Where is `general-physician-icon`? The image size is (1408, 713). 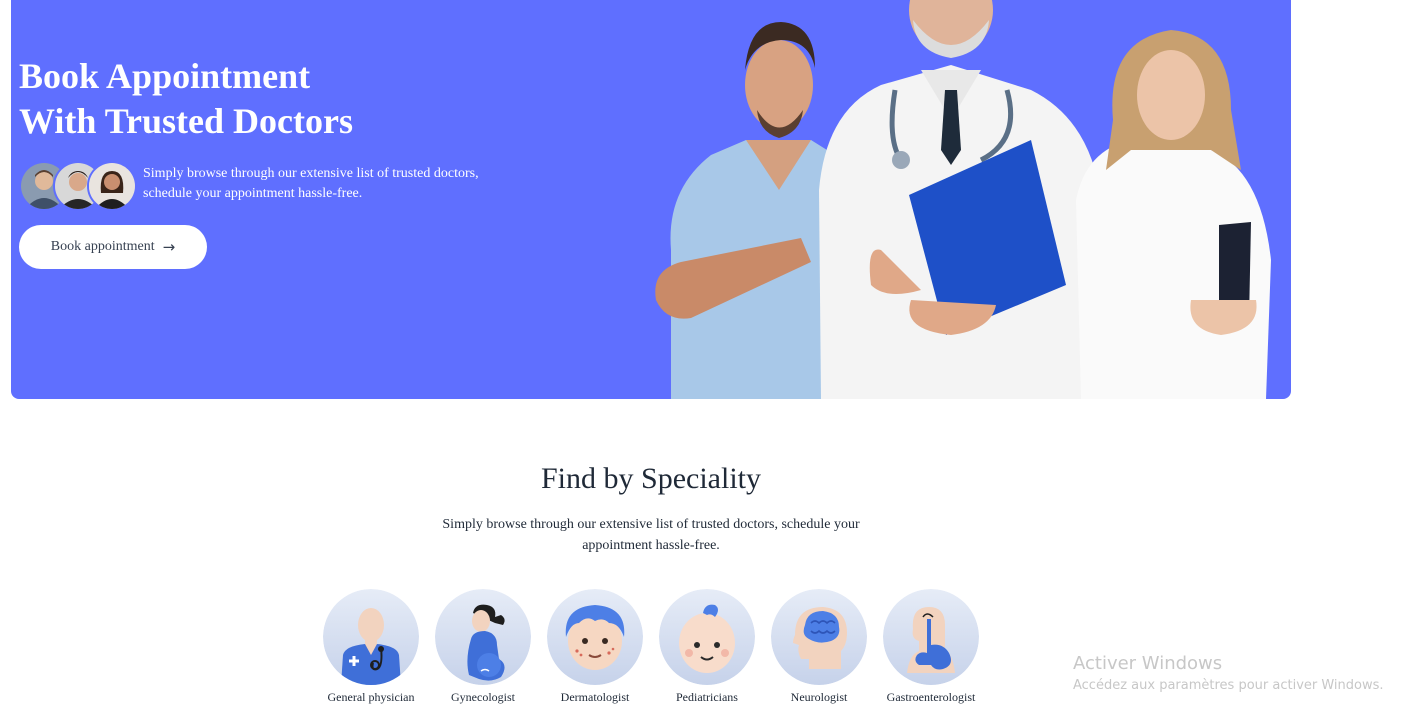
general-physician-icon is located at coordinates (371, 637).